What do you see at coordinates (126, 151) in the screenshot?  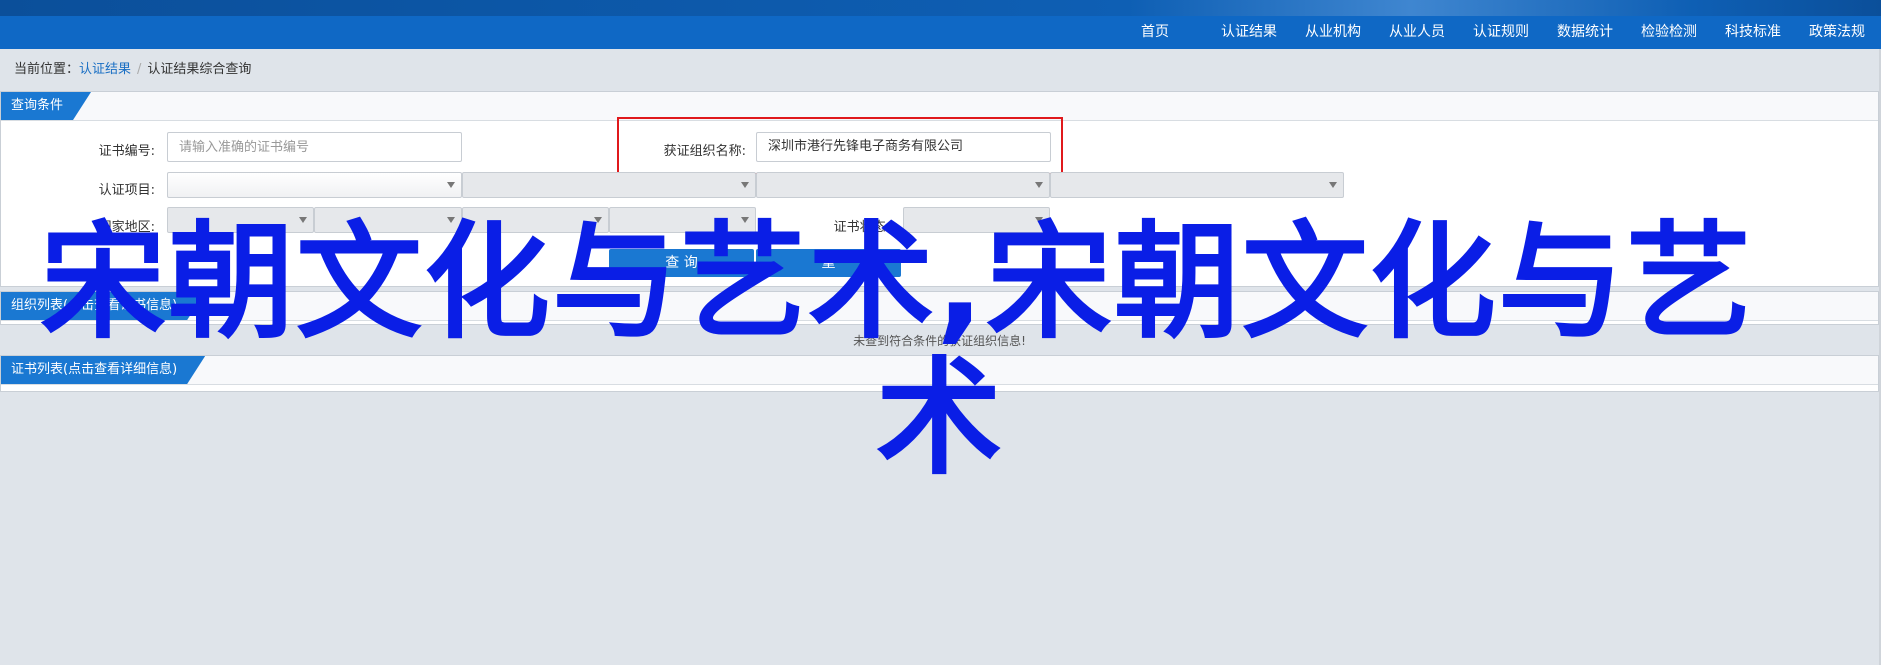 I see `cert-no-label: 证书编号:` at bounding box center [126, 151].